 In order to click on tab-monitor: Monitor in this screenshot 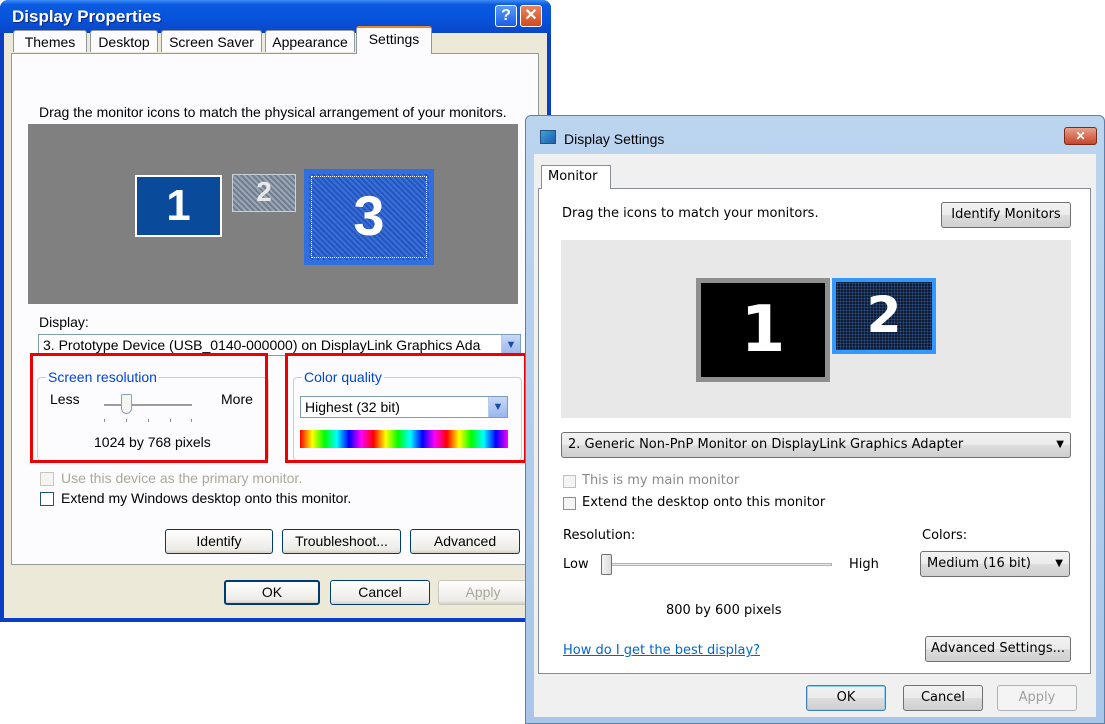, I will do `click(576, 177)`.